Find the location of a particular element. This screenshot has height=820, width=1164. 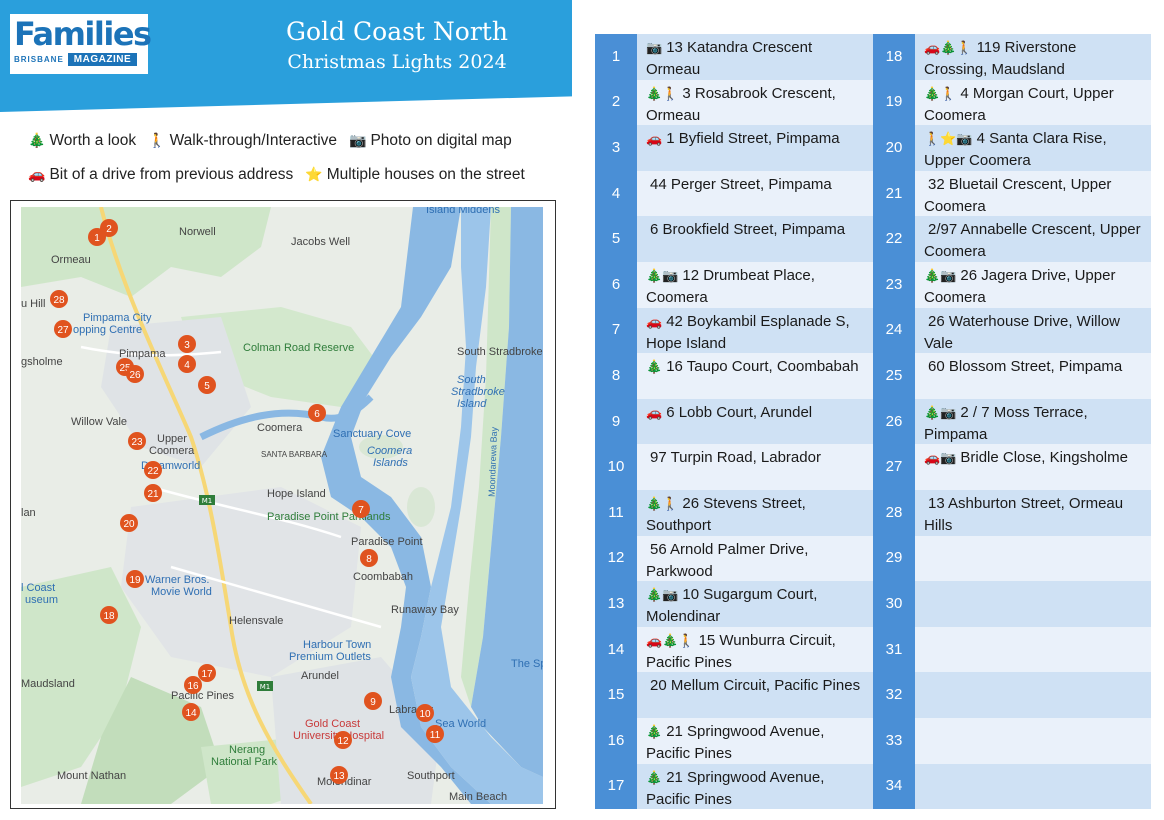

row-icons: 🎄📷 is located at coordinates (662, 276).